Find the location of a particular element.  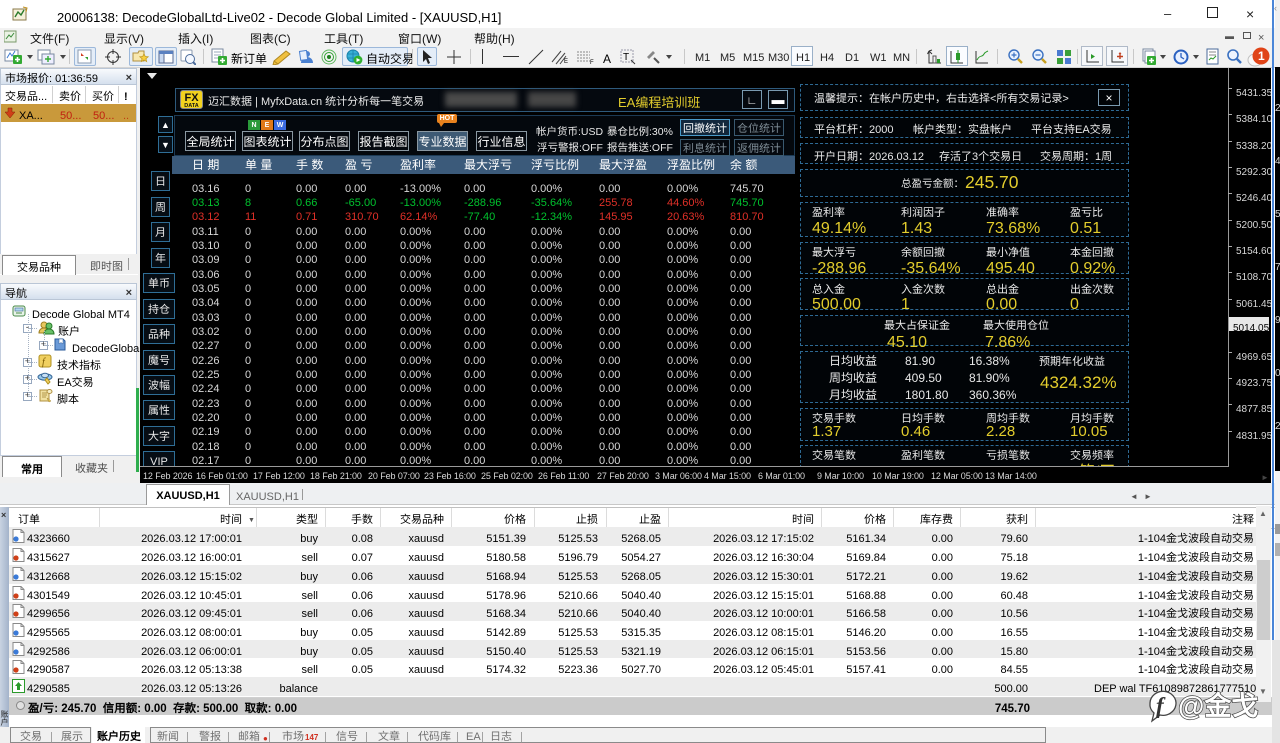

svg-text: F is located at coordinates (592, 61).